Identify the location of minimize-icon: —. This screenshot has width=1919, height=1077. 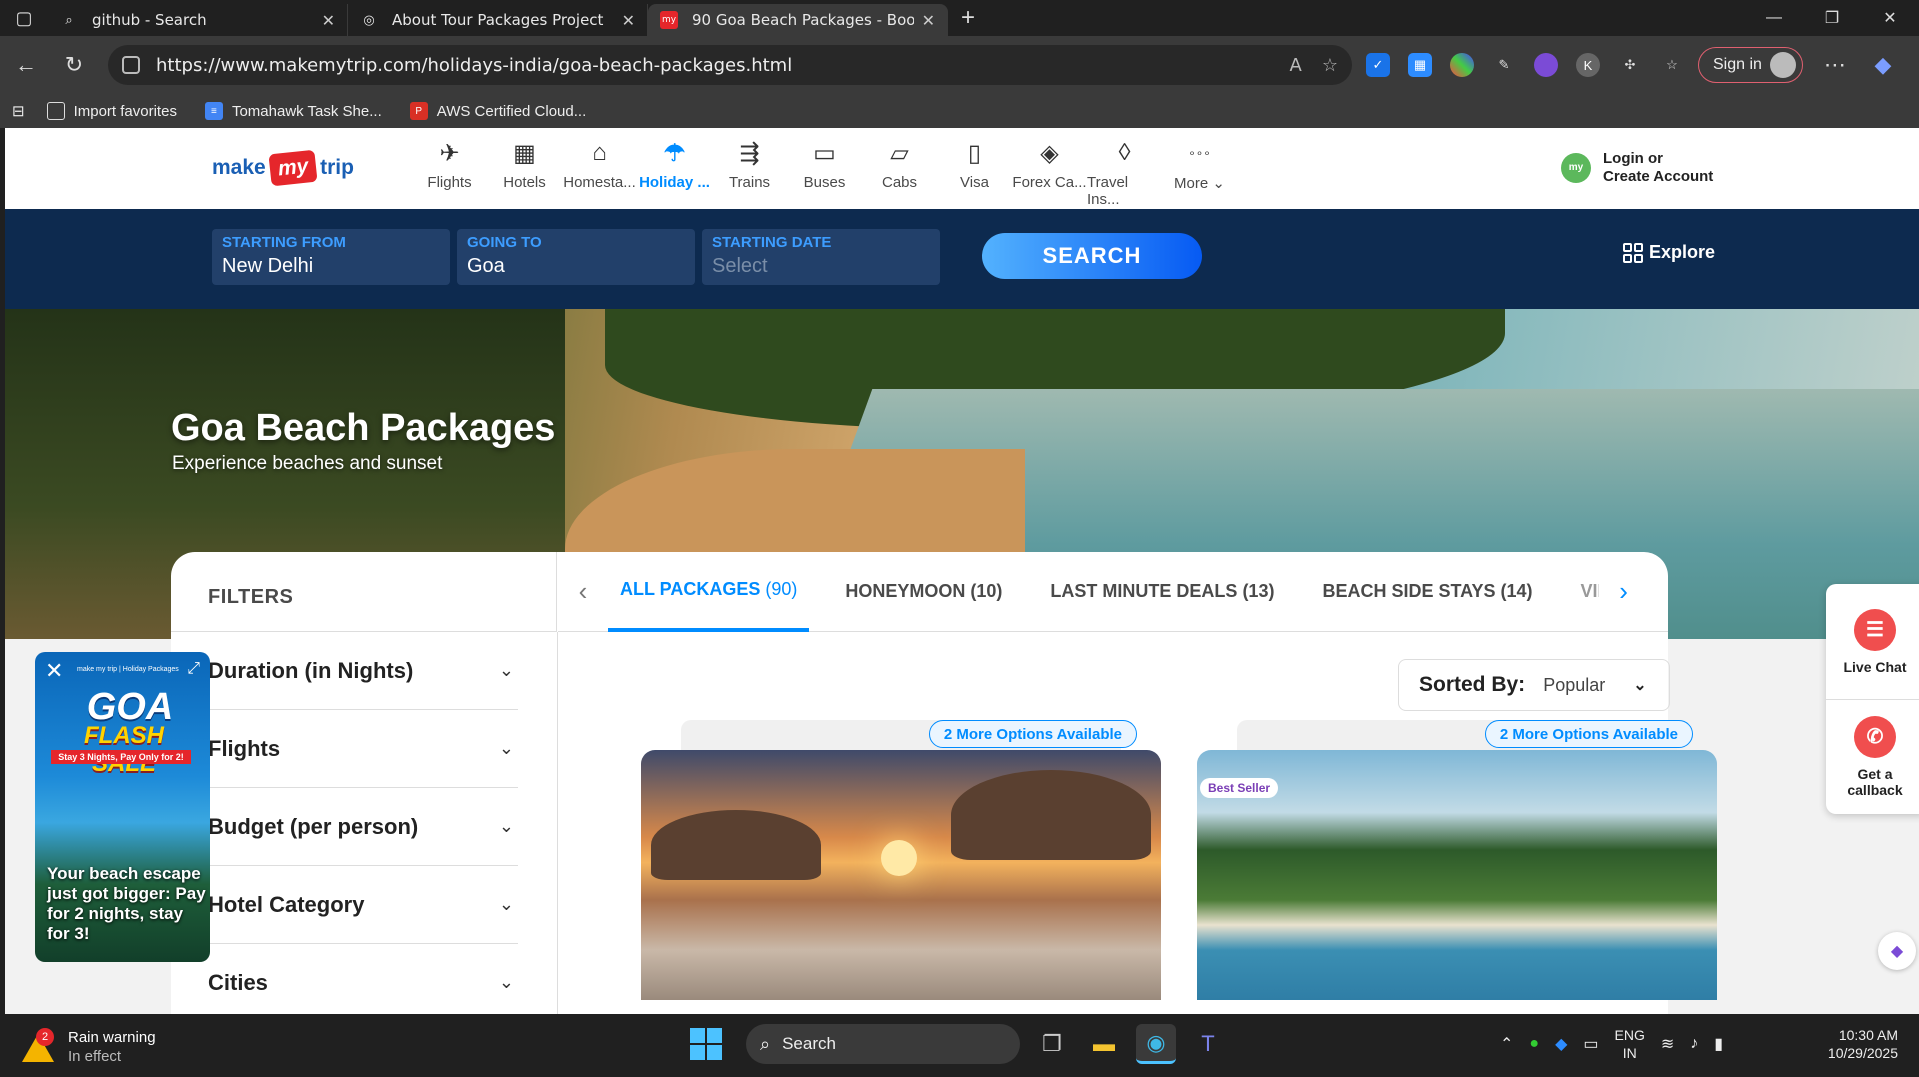
(1774, 18).